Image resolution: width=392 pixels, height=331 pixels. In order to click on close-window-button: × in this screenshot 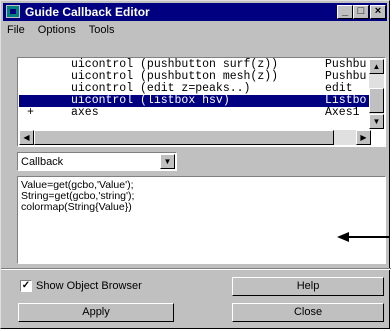, I will do `click(378, 12)`.